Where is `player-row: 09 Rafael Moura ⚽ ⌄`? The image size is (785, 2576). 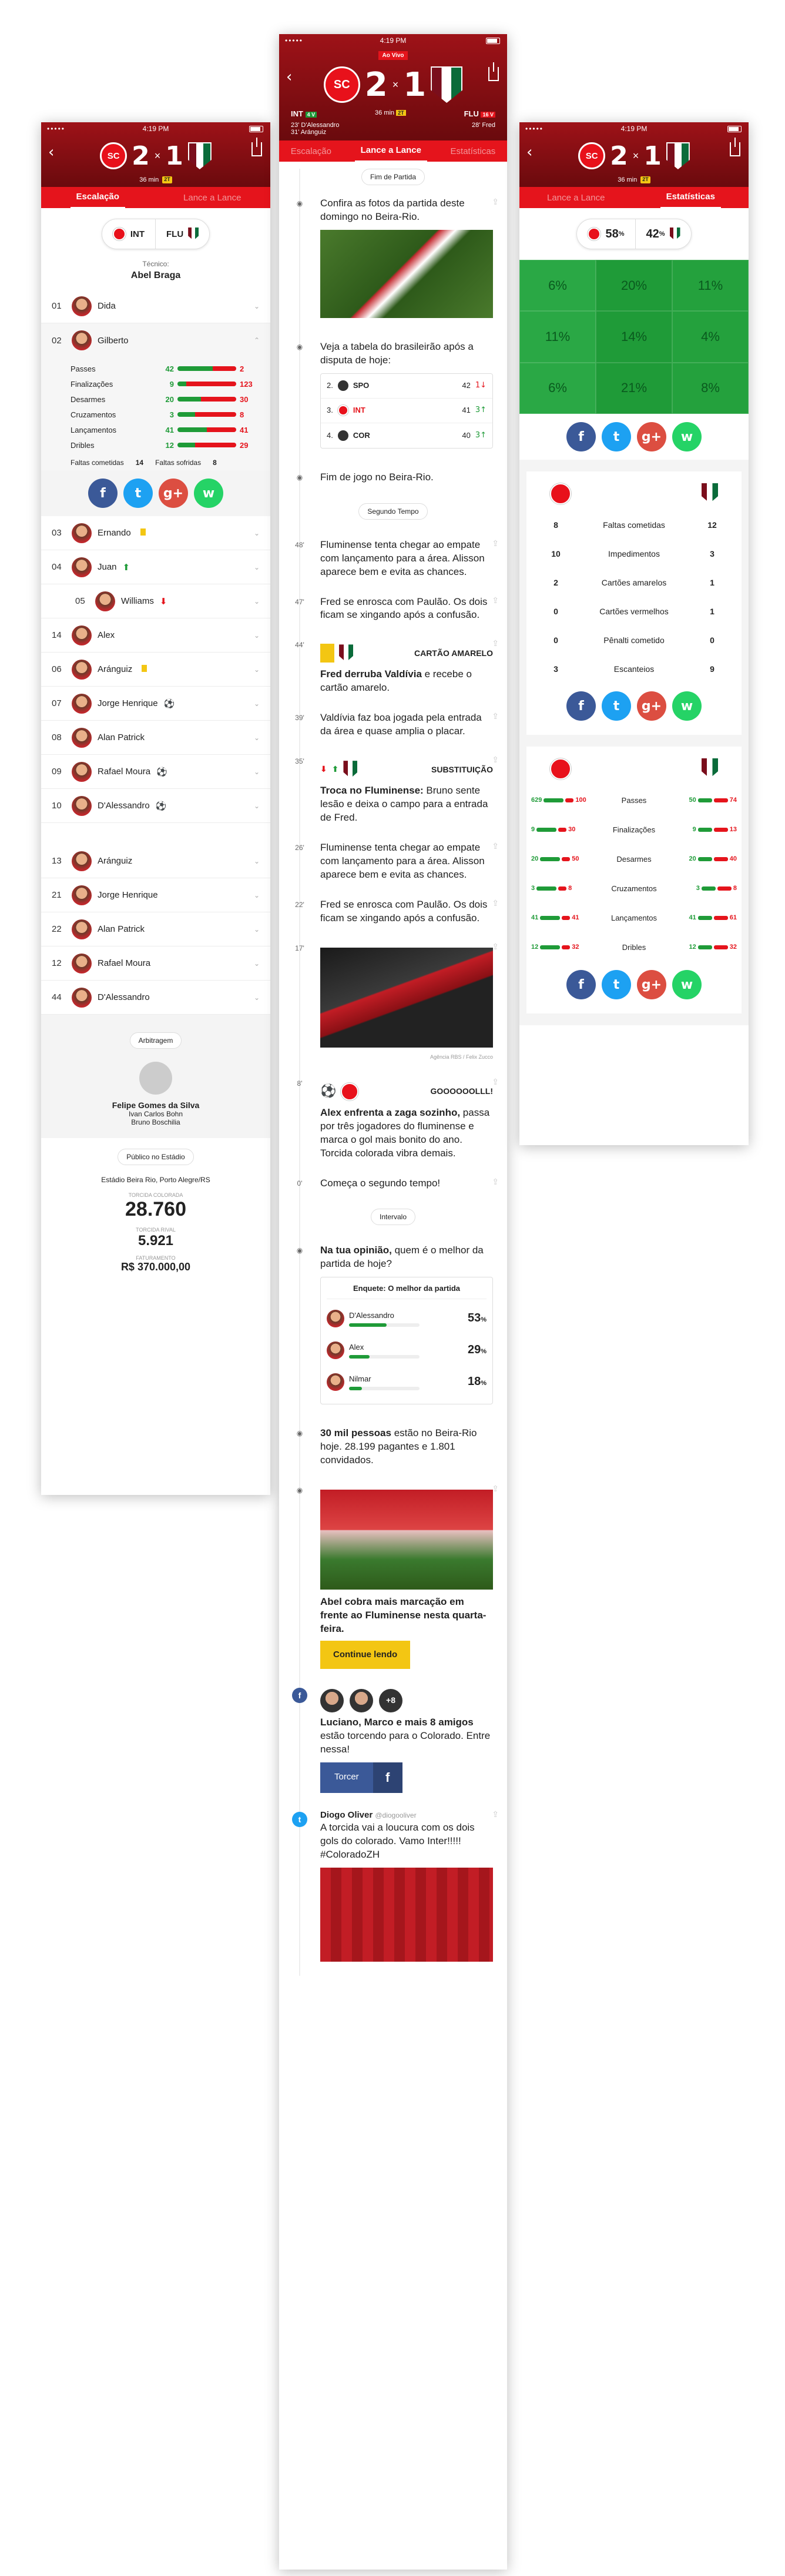
player-row: 09 Rafael Moura ⚽ ⌄ is located at coordinates (155, 772).